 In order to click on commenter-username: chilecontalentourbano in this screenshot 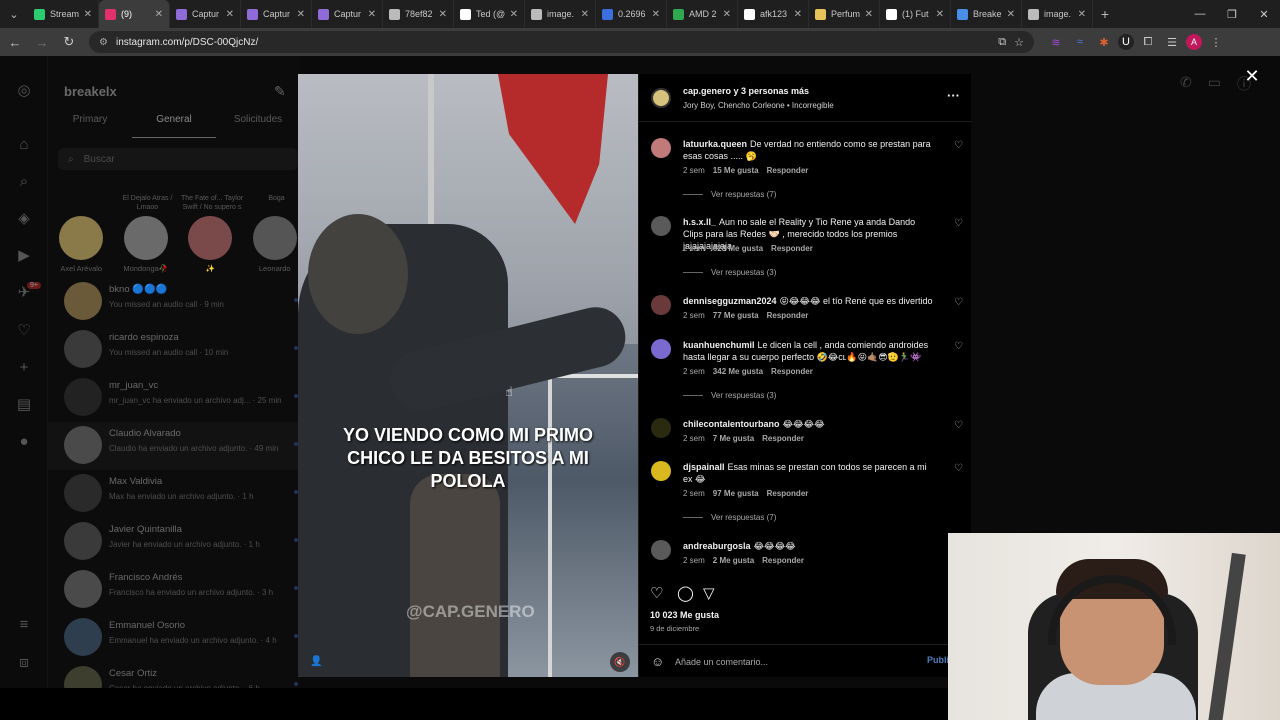, I will do `click(731, 424)`.